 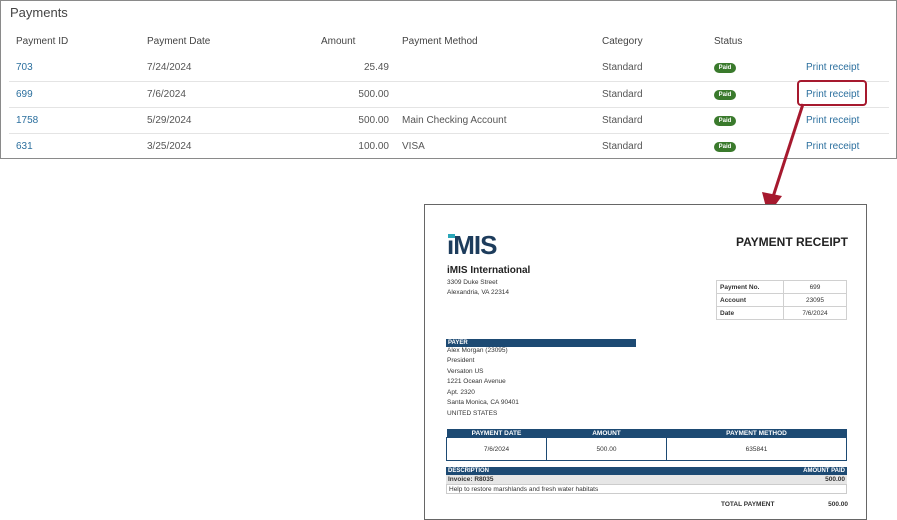 What do you see at coordinates (469, 471) in the screenshot?
I see `description-label: DESCRIPTION` at bounding box center [469, 471].